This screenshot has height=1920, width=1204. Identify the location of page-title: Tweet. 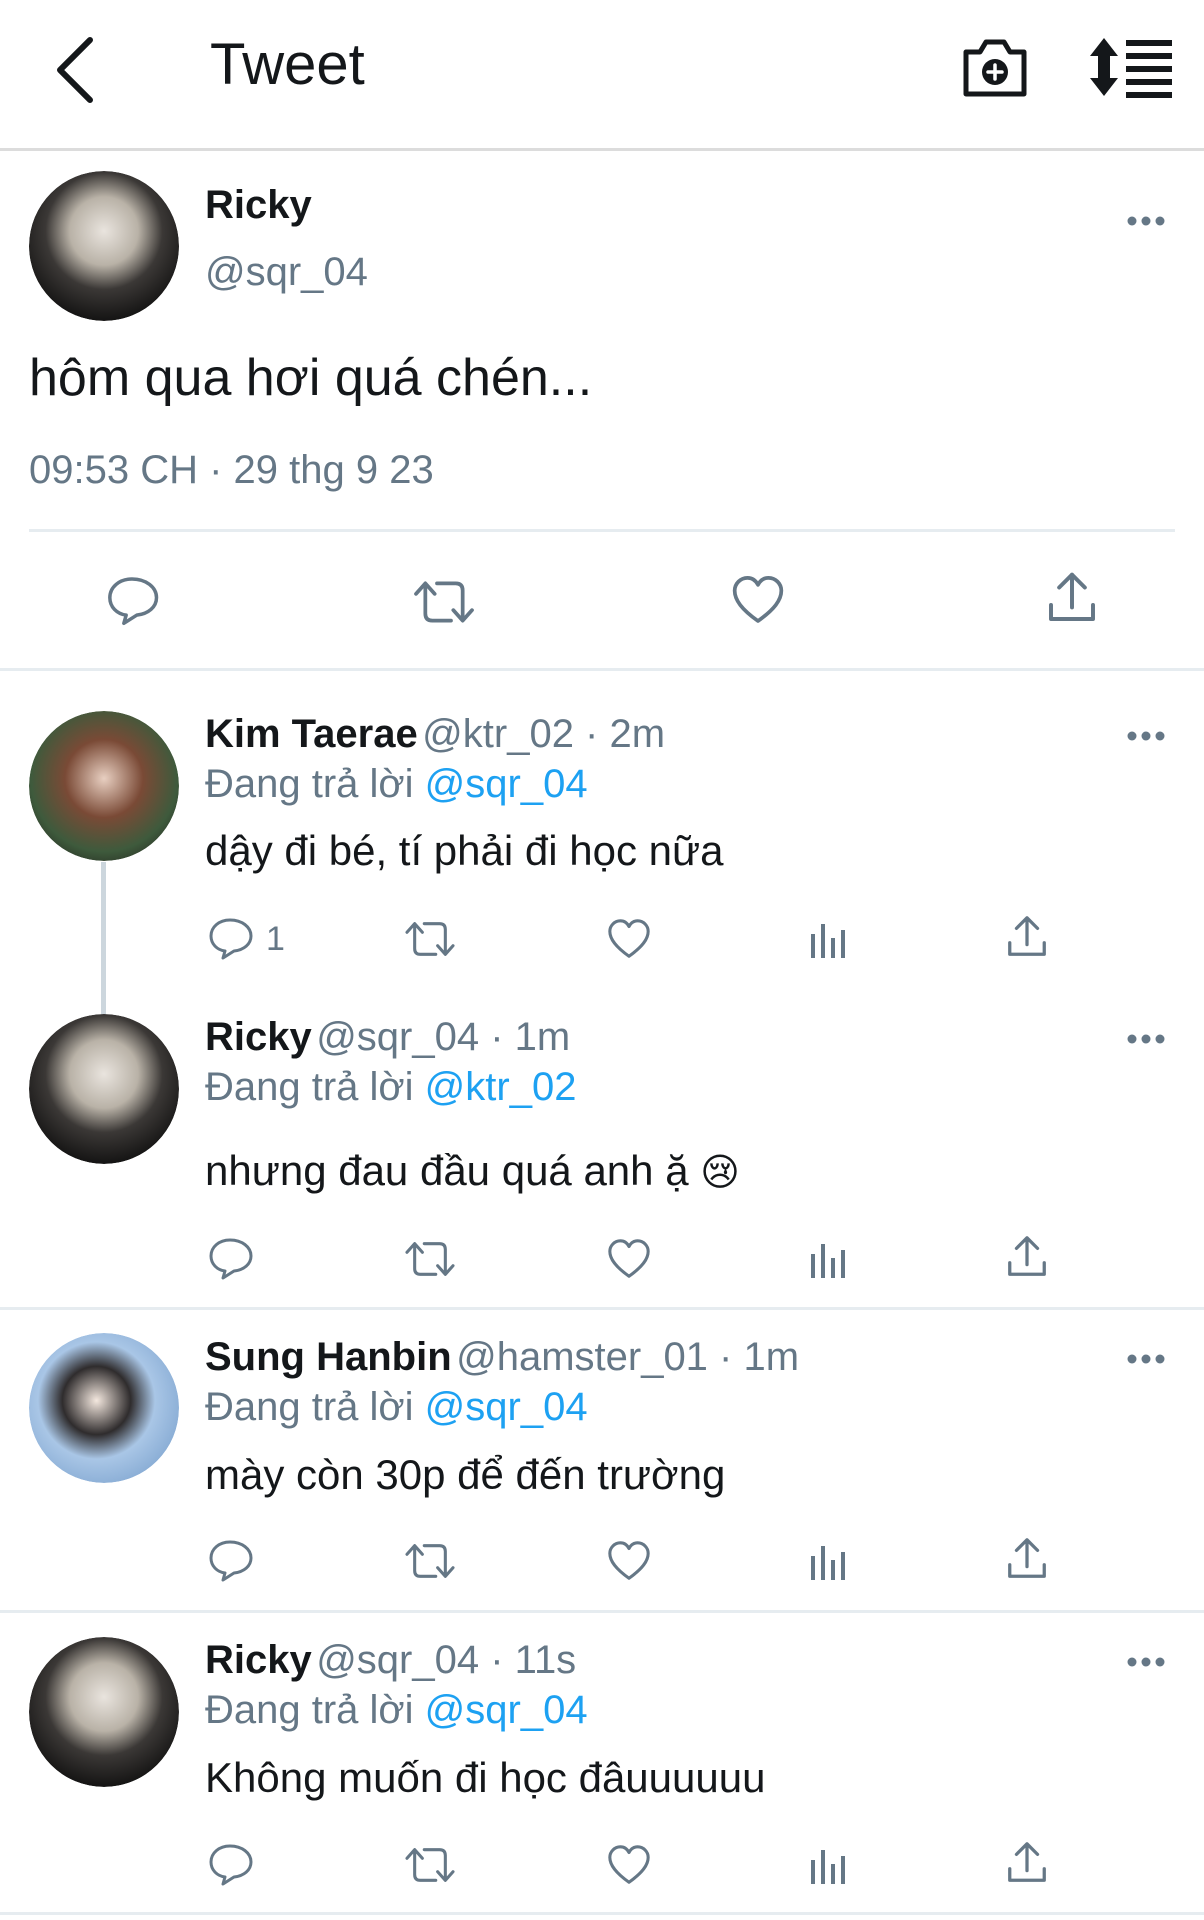
(287, 64).